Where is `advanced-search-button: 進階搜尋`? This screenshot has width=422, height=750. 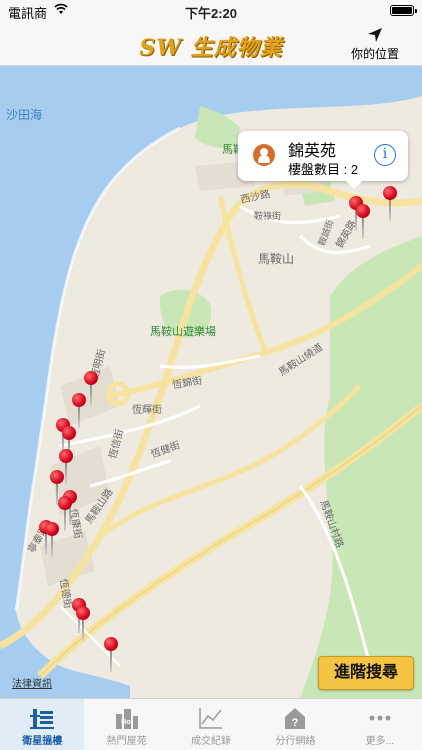 advanced-search-button: 進階搜尋 is located at coordinates (366, 673).